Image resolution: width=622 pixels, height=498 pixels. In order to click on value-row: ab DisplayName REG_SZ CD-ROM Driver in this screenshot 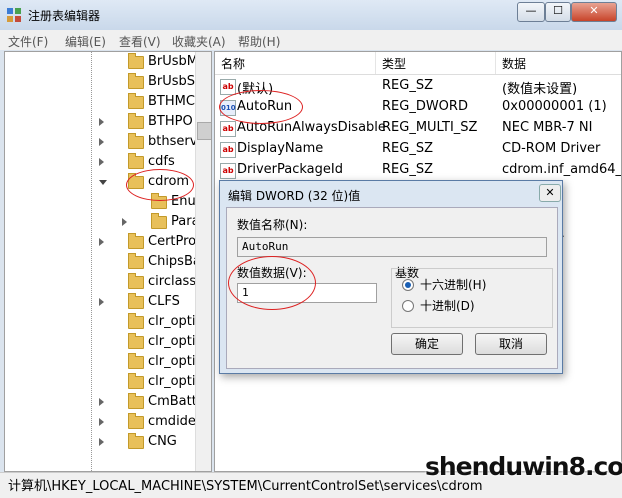, I will do `click(418, 149)`.